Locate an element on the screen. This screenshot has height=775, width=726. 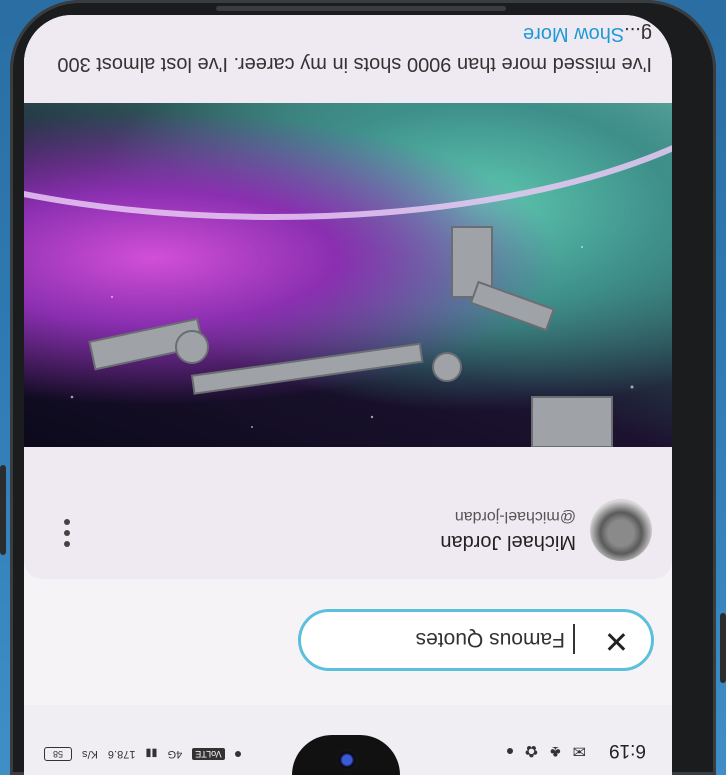
signal-icon: ▮▮ is located at coordinates (151, 753).